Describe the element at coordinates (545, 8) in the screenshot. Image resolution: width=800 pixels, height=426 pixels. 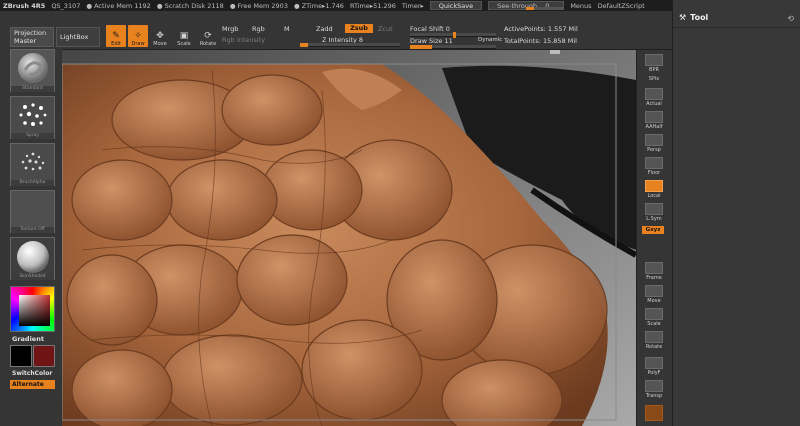
I see `see-through-fill` at that location.